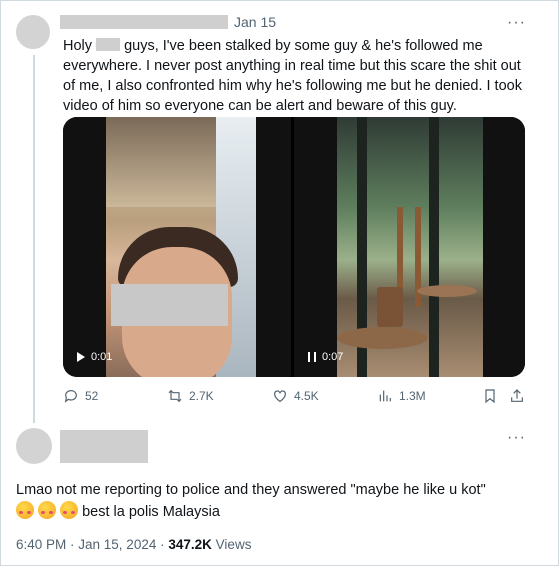  Describe the element at coordinates (169, 305) in the screenshot. I see `face-redaction` at that location.